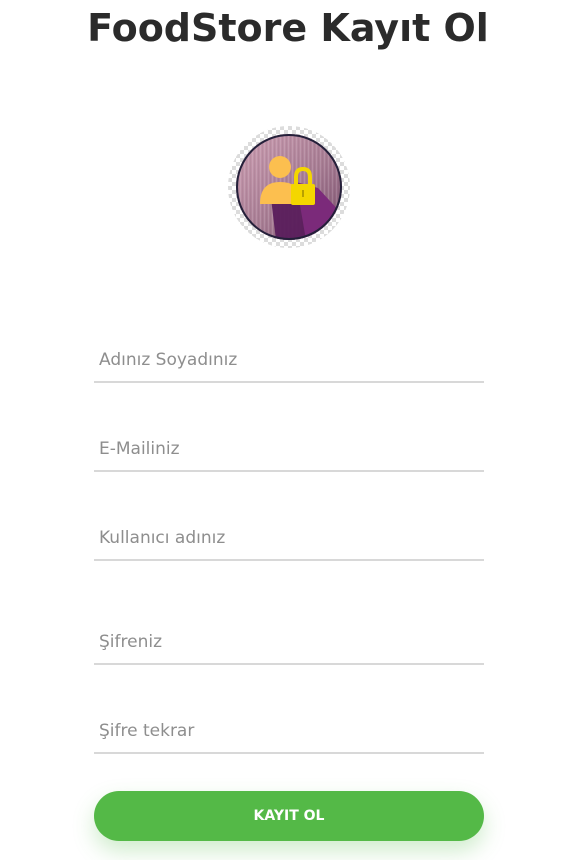 This screenshot has width=566, height=860. I want to click on password-repeat-field, so click(289, 732).